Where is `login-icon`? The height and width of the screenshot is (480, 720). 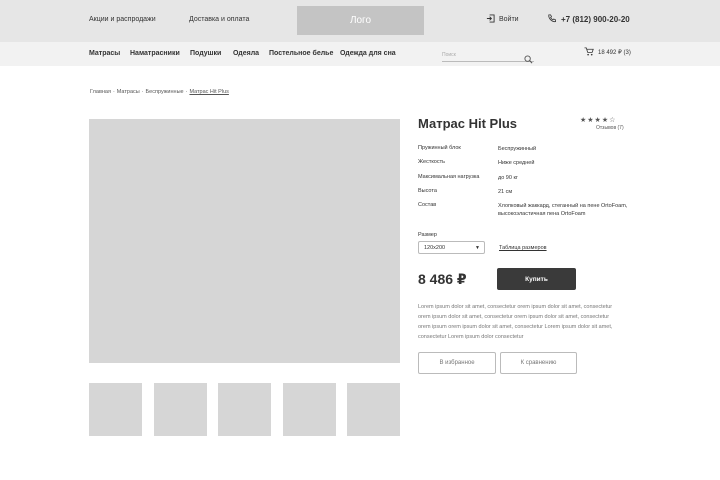
login-icon is located at coordinates (490, 19).